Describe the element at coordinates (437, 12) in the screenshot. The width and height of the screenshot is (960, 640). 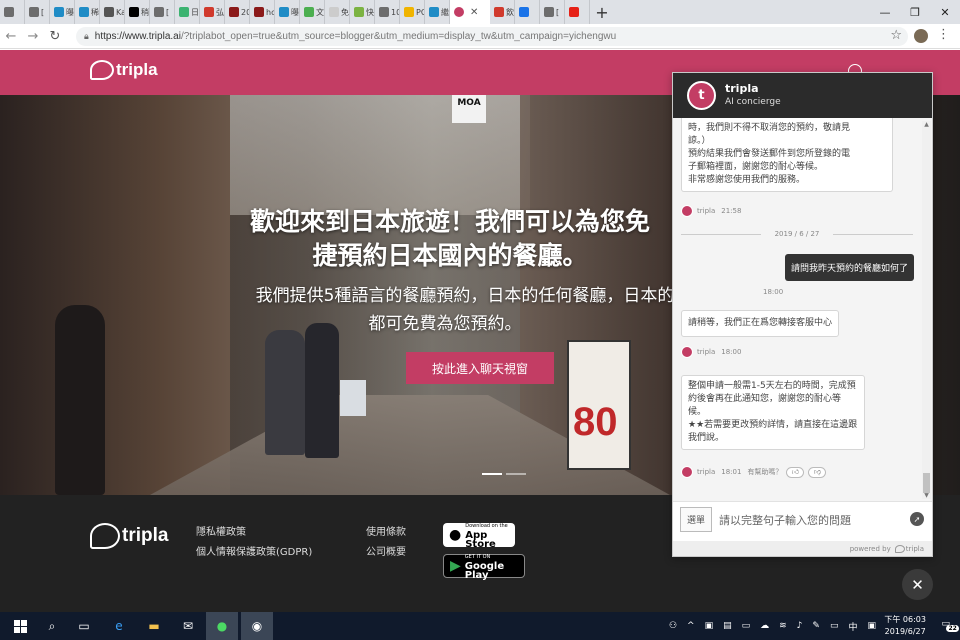
I see `browser-tab: 繼` at that location.